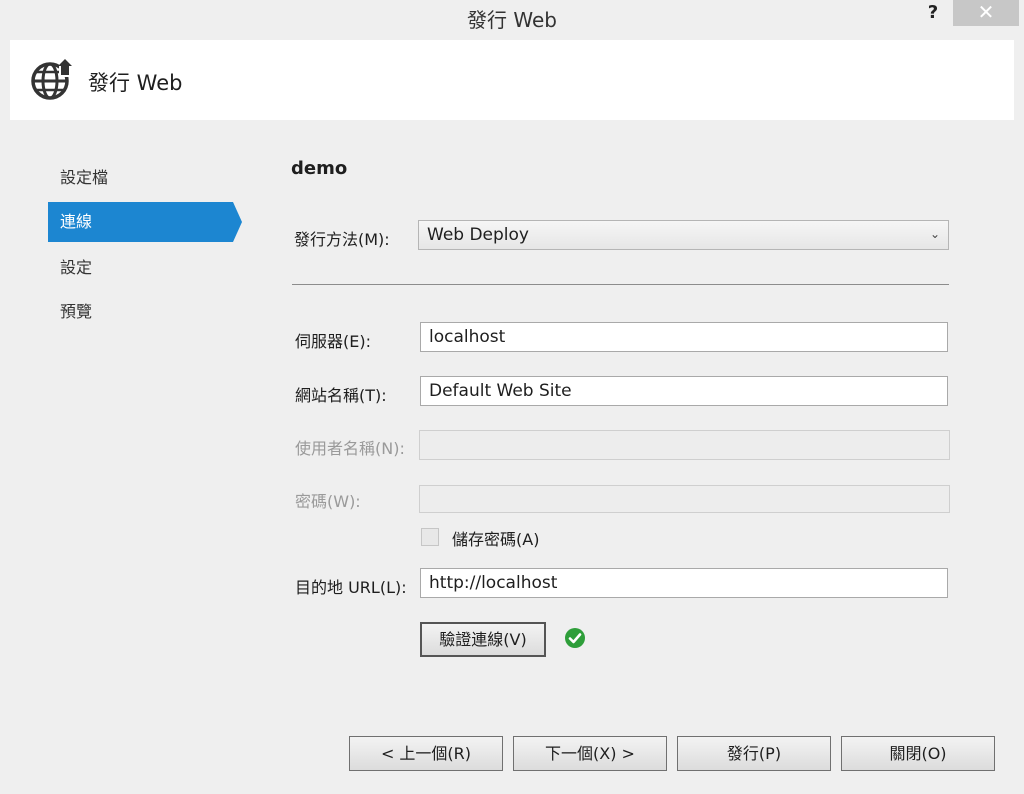  I want to click on globe-publish-icon, so click(52, 79).